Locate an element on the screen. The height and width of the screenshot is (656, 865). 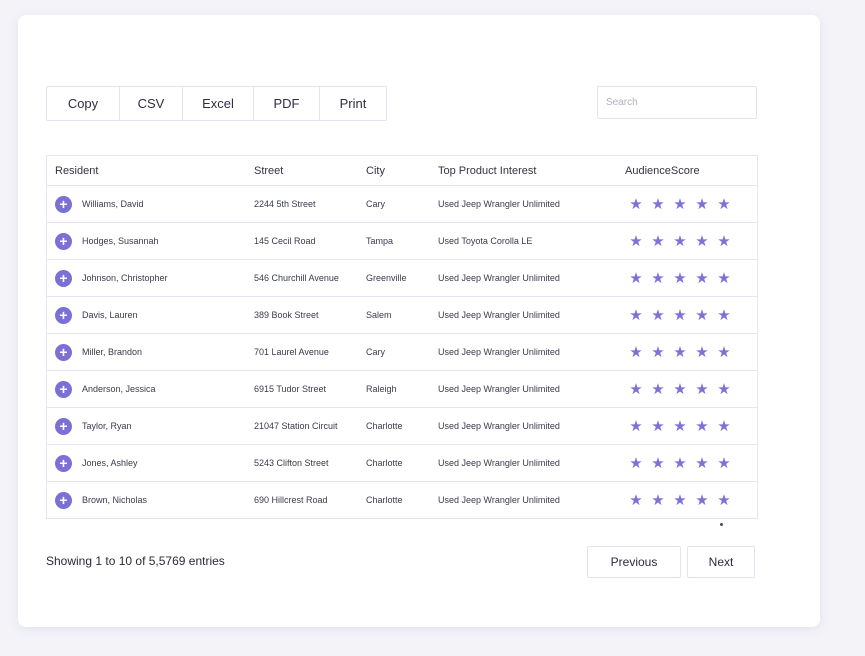
previous-page-button: Previous is located at coordinates (634, 562).